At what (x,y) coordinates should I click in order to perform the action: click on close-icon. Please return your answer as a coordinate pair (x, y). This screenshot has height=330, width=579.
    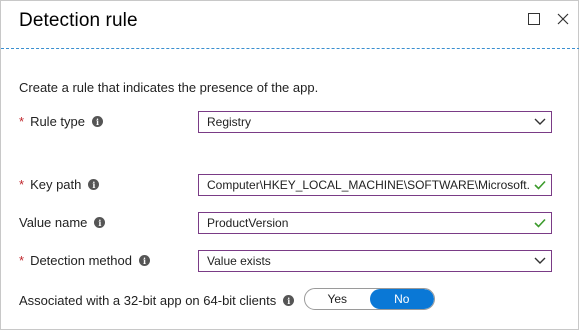
    Looking at the image, I should click on (563, 19).